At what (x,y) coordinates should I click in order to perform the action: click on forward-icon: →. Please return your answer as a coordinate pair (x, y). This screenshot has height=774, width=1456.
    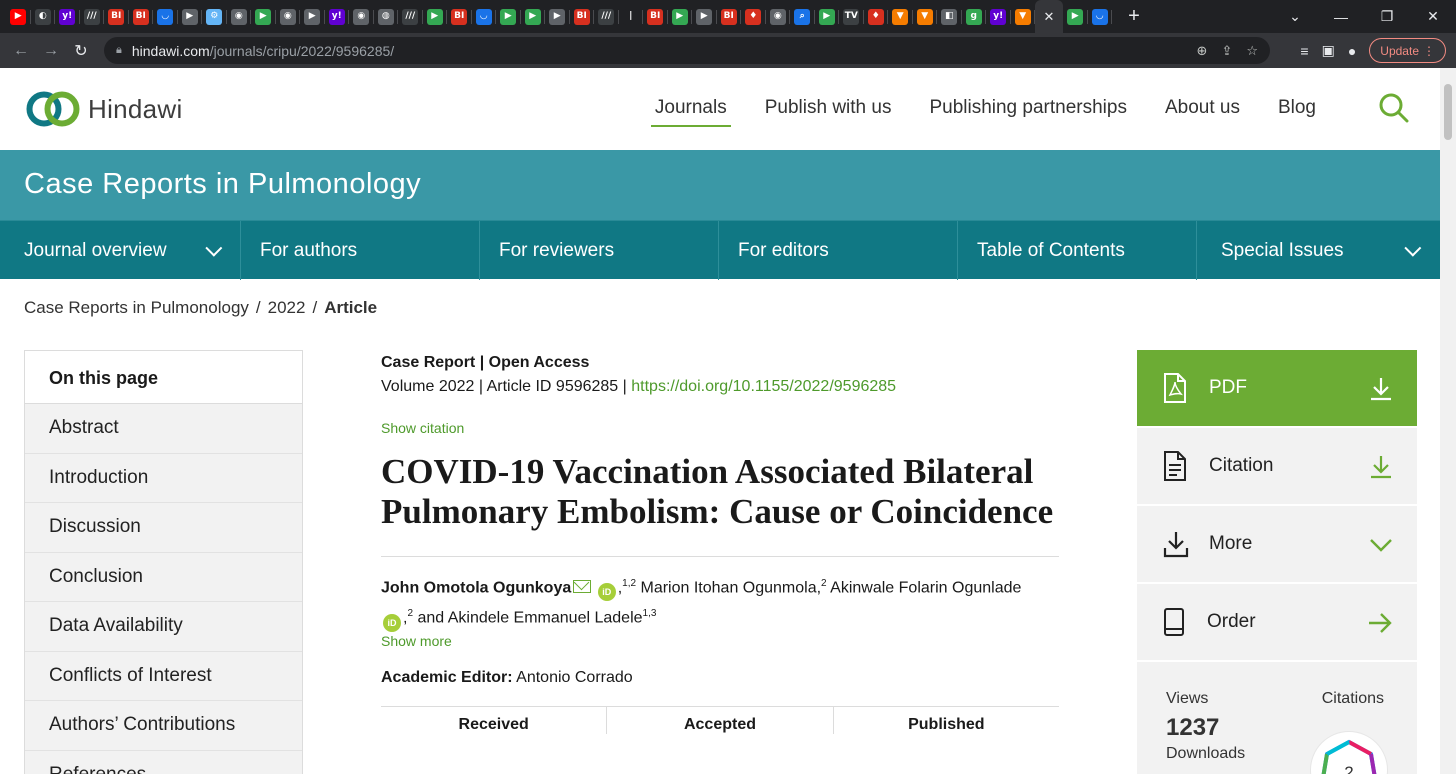
    Looking at the image, I should click on (51, 51).